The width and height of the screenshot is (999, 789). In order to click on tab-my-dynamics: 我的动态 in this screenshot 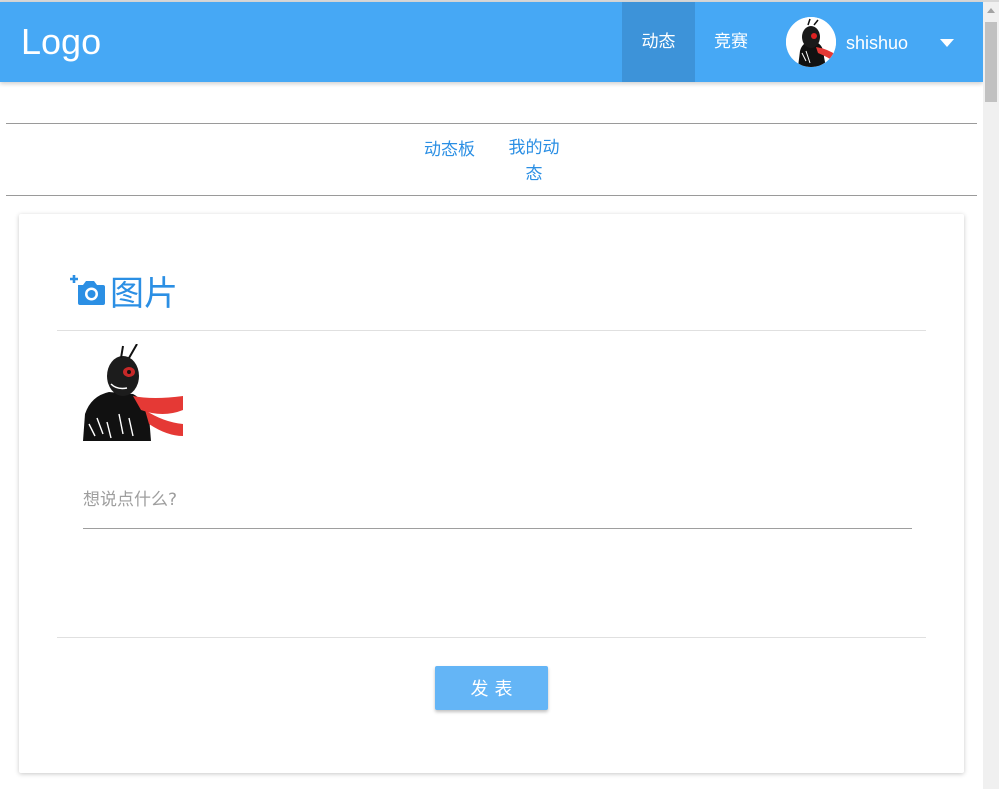, I will do `click(534, 161)`.